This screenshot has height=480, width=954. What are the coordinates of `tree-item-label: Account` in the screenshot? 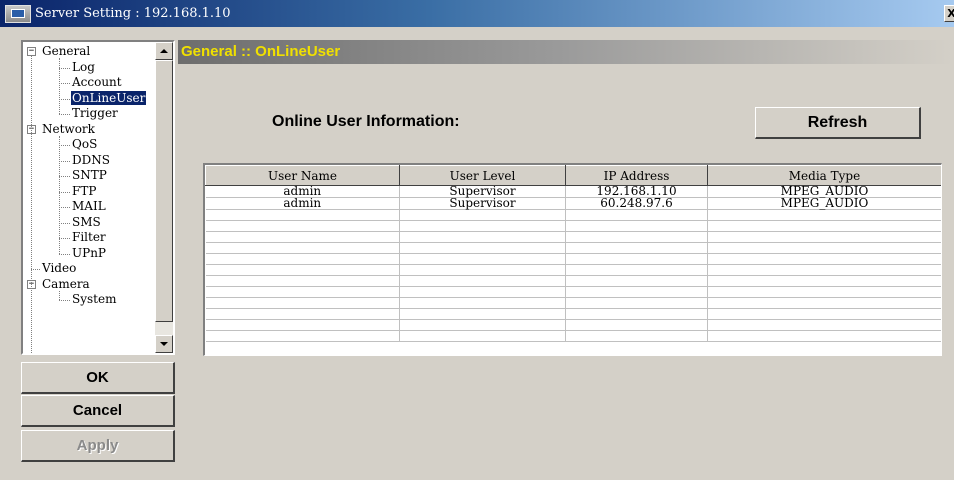 It's located at (97, 82).